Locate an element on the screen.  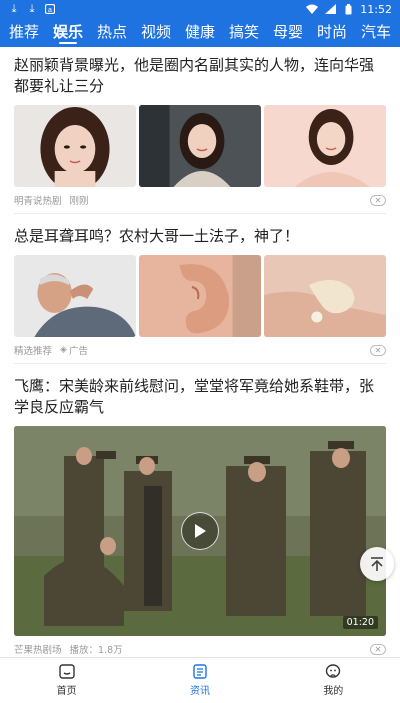
play-count: 播放：1.8万 is located at coordinates (96, 650).